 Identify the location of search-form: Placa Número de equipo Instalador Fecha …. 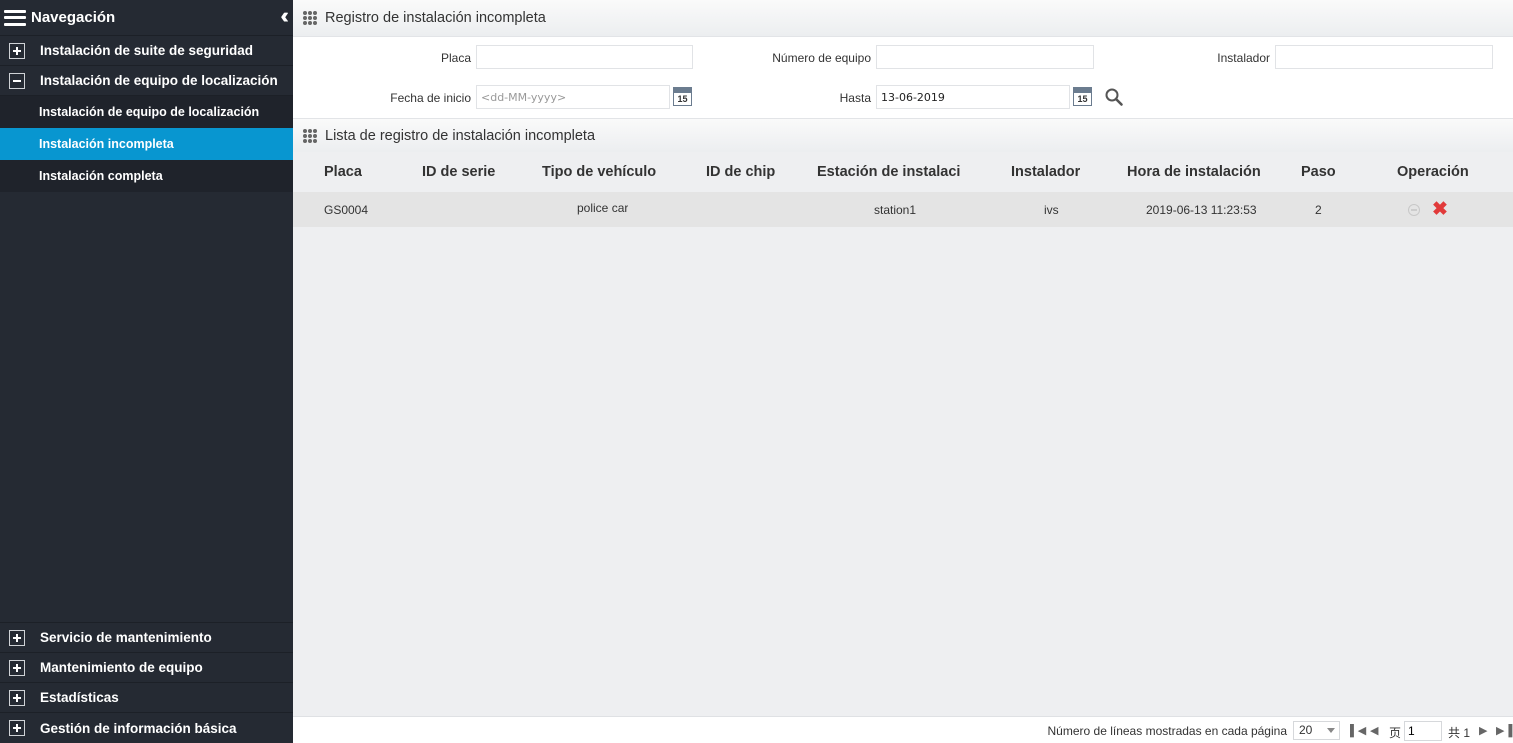
(903, 77).